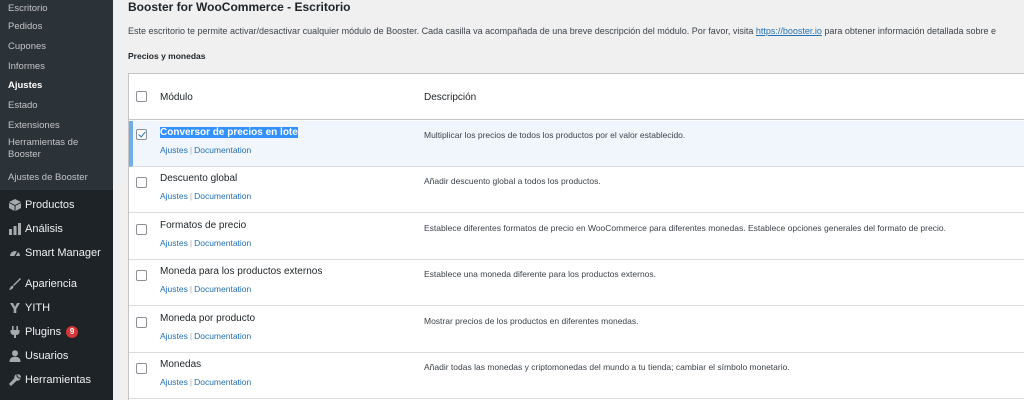 This screenshot has height=400, width=1024. Describe the element at coordinates (576, 97) in the screenshot. I see `table-header: Módulo Descripción` at that location.